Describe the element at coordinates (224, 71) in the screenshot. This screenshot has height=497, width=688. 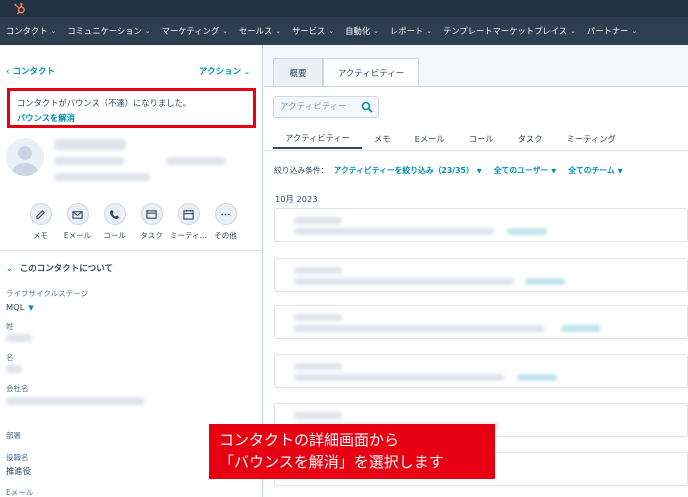
I see `actions-menu-button: アクション ⌄` at that location.